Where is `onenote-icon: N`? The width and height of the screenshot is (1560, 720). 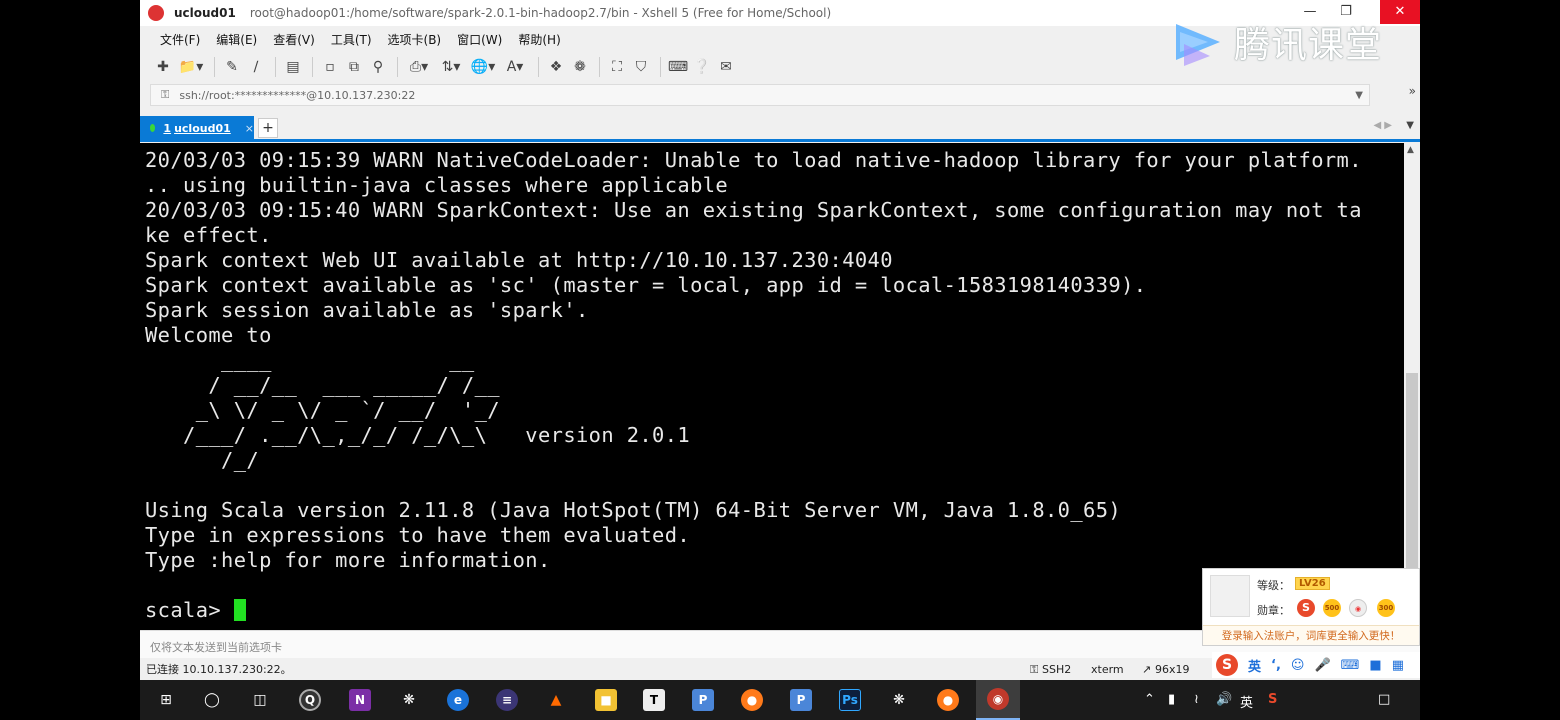
onenote-icon: N is located at coordinates (360, 700).